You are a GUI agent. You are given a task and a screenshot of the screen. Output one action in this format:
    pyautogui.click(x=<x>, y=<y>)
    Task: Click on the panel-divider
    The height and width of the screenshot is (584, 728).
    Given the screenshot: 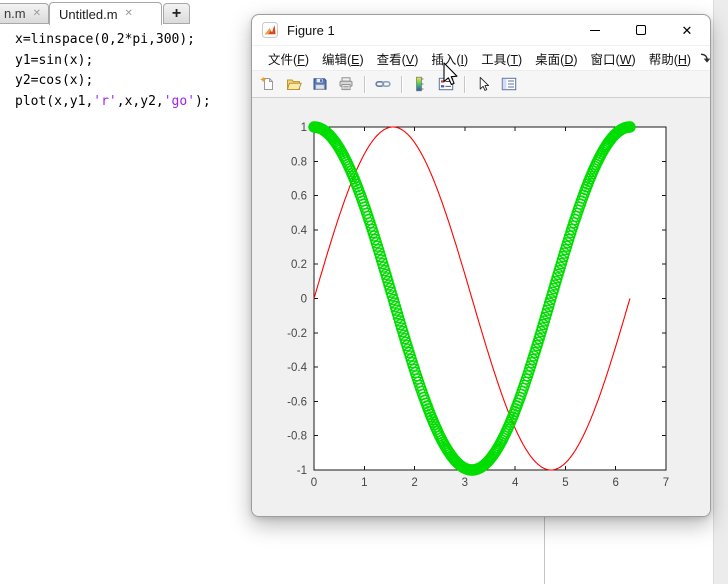 What is the action you would take?
    pyautogui.click(x=544, y=550)
    